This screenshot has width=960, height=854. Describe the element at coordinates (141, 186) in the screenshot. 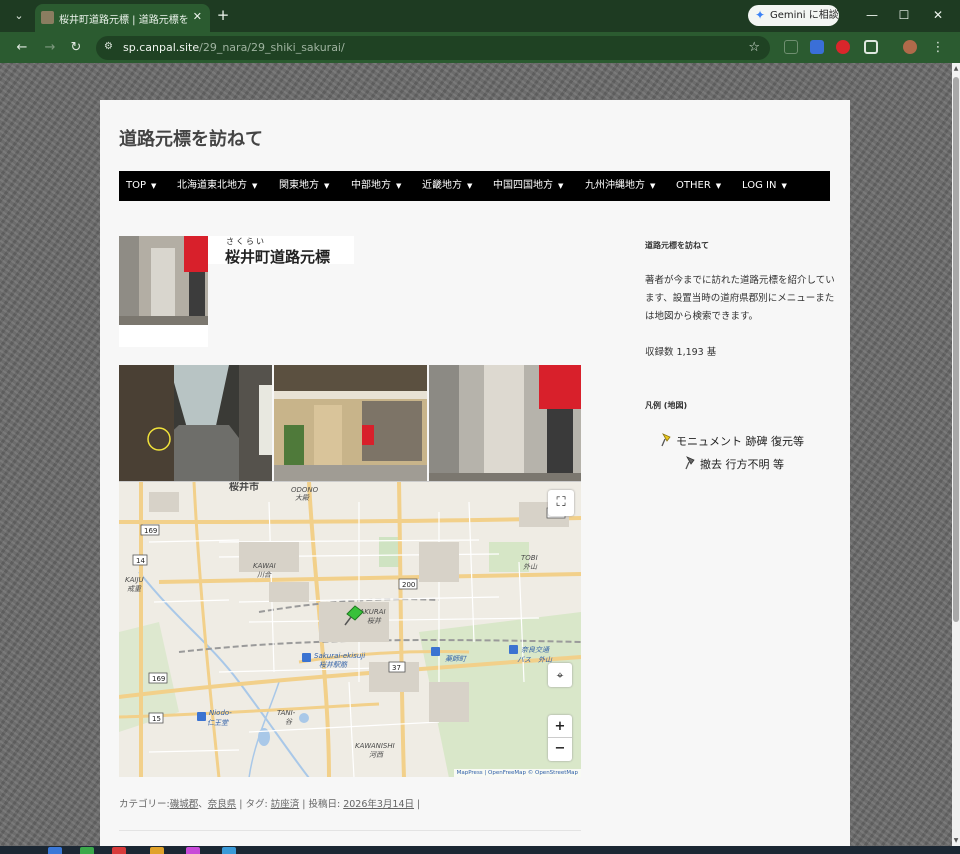

I see `menu-item-top: TOP ▼` at that location.